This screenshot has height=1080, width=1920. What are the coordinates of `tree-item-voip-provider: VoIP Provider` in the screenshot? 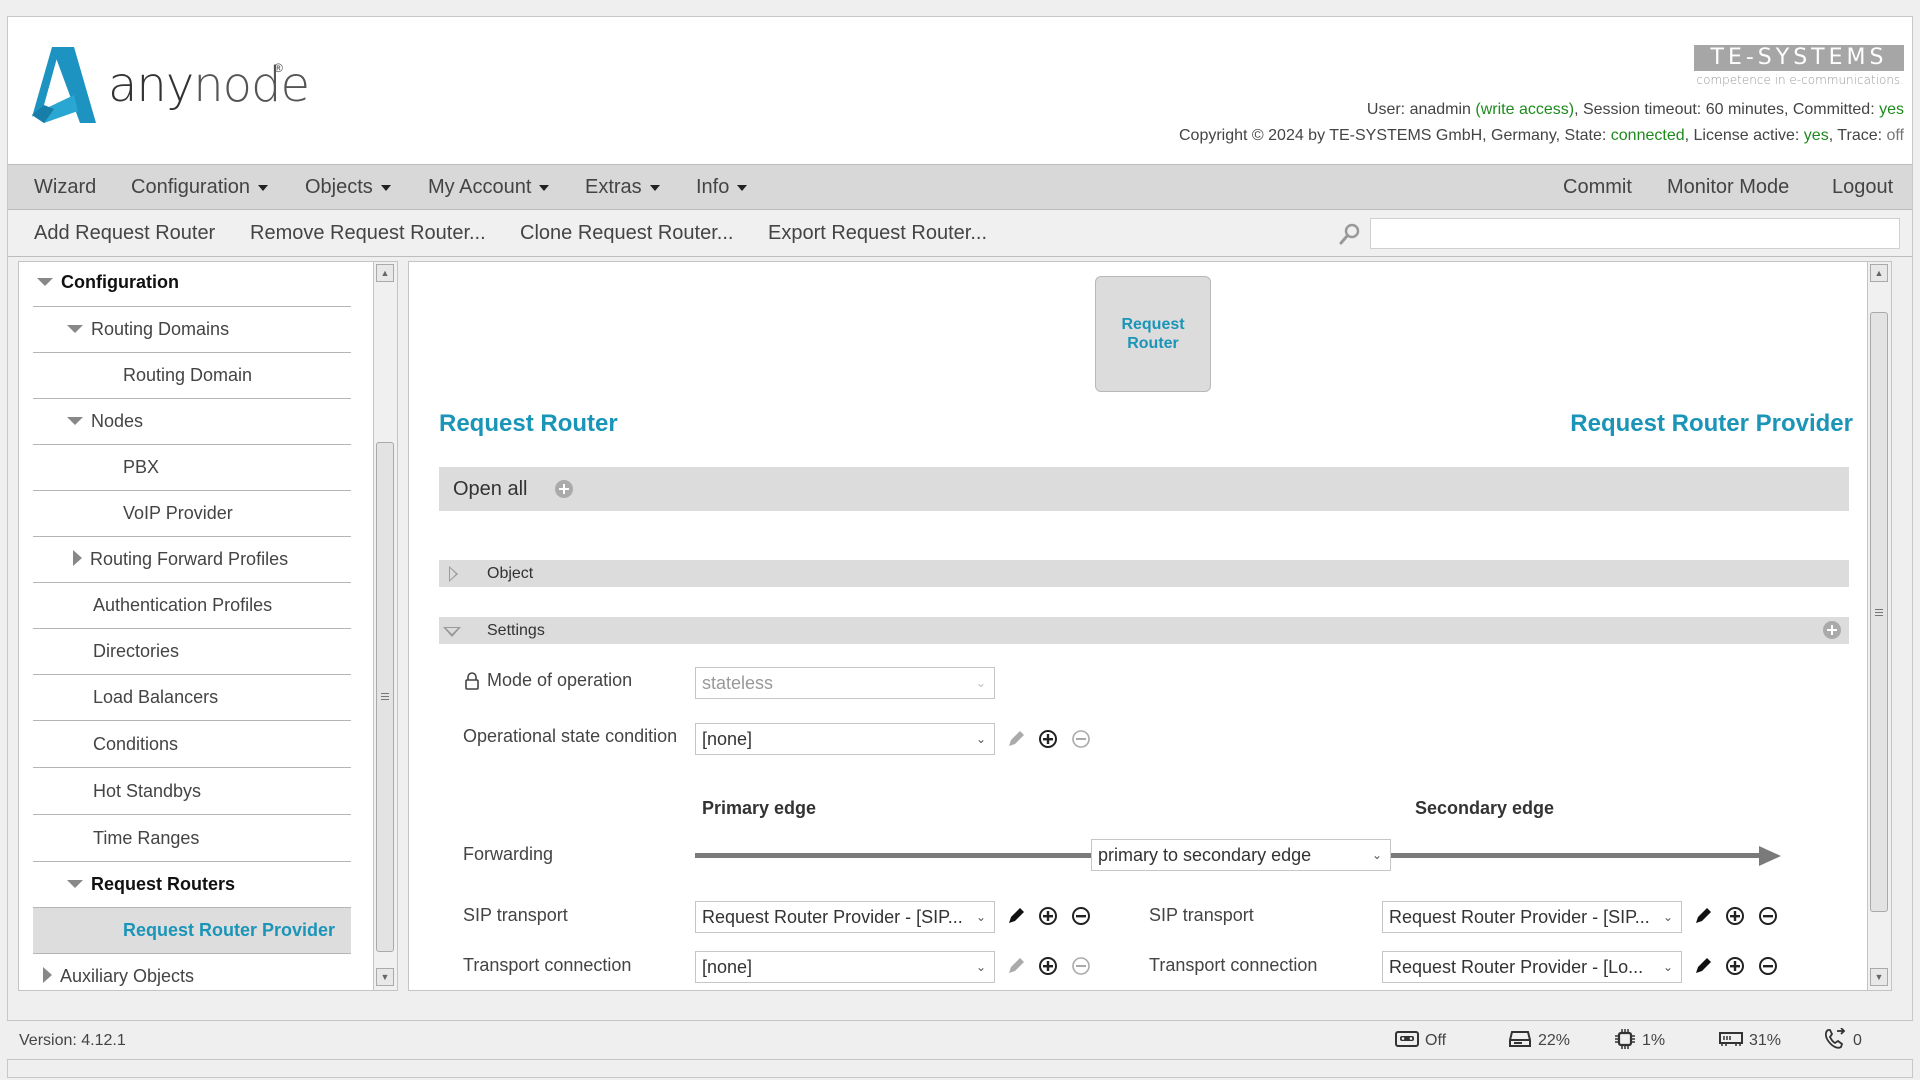 It's located at (192, 514).